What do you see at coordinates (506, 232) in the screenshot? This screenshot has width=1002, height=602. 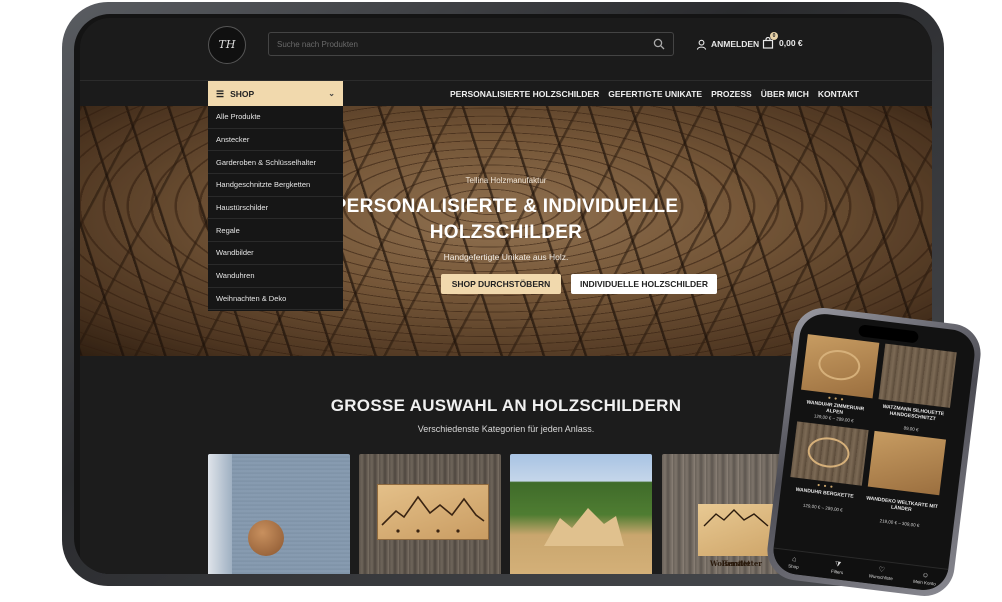 I see `hero-title-line2: HOLZSCHILDER` at bounding box center [506, 232].